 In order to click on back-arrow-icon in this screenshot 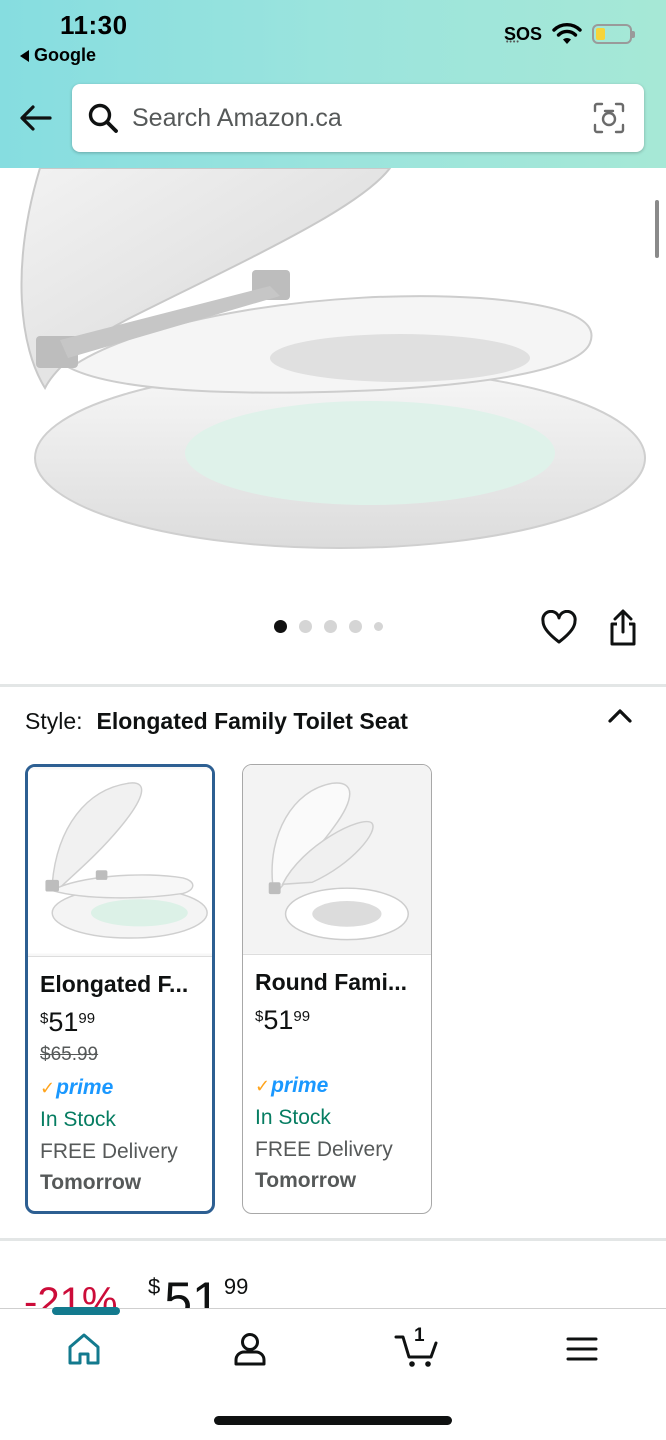, I will do `click(36, 118)`.